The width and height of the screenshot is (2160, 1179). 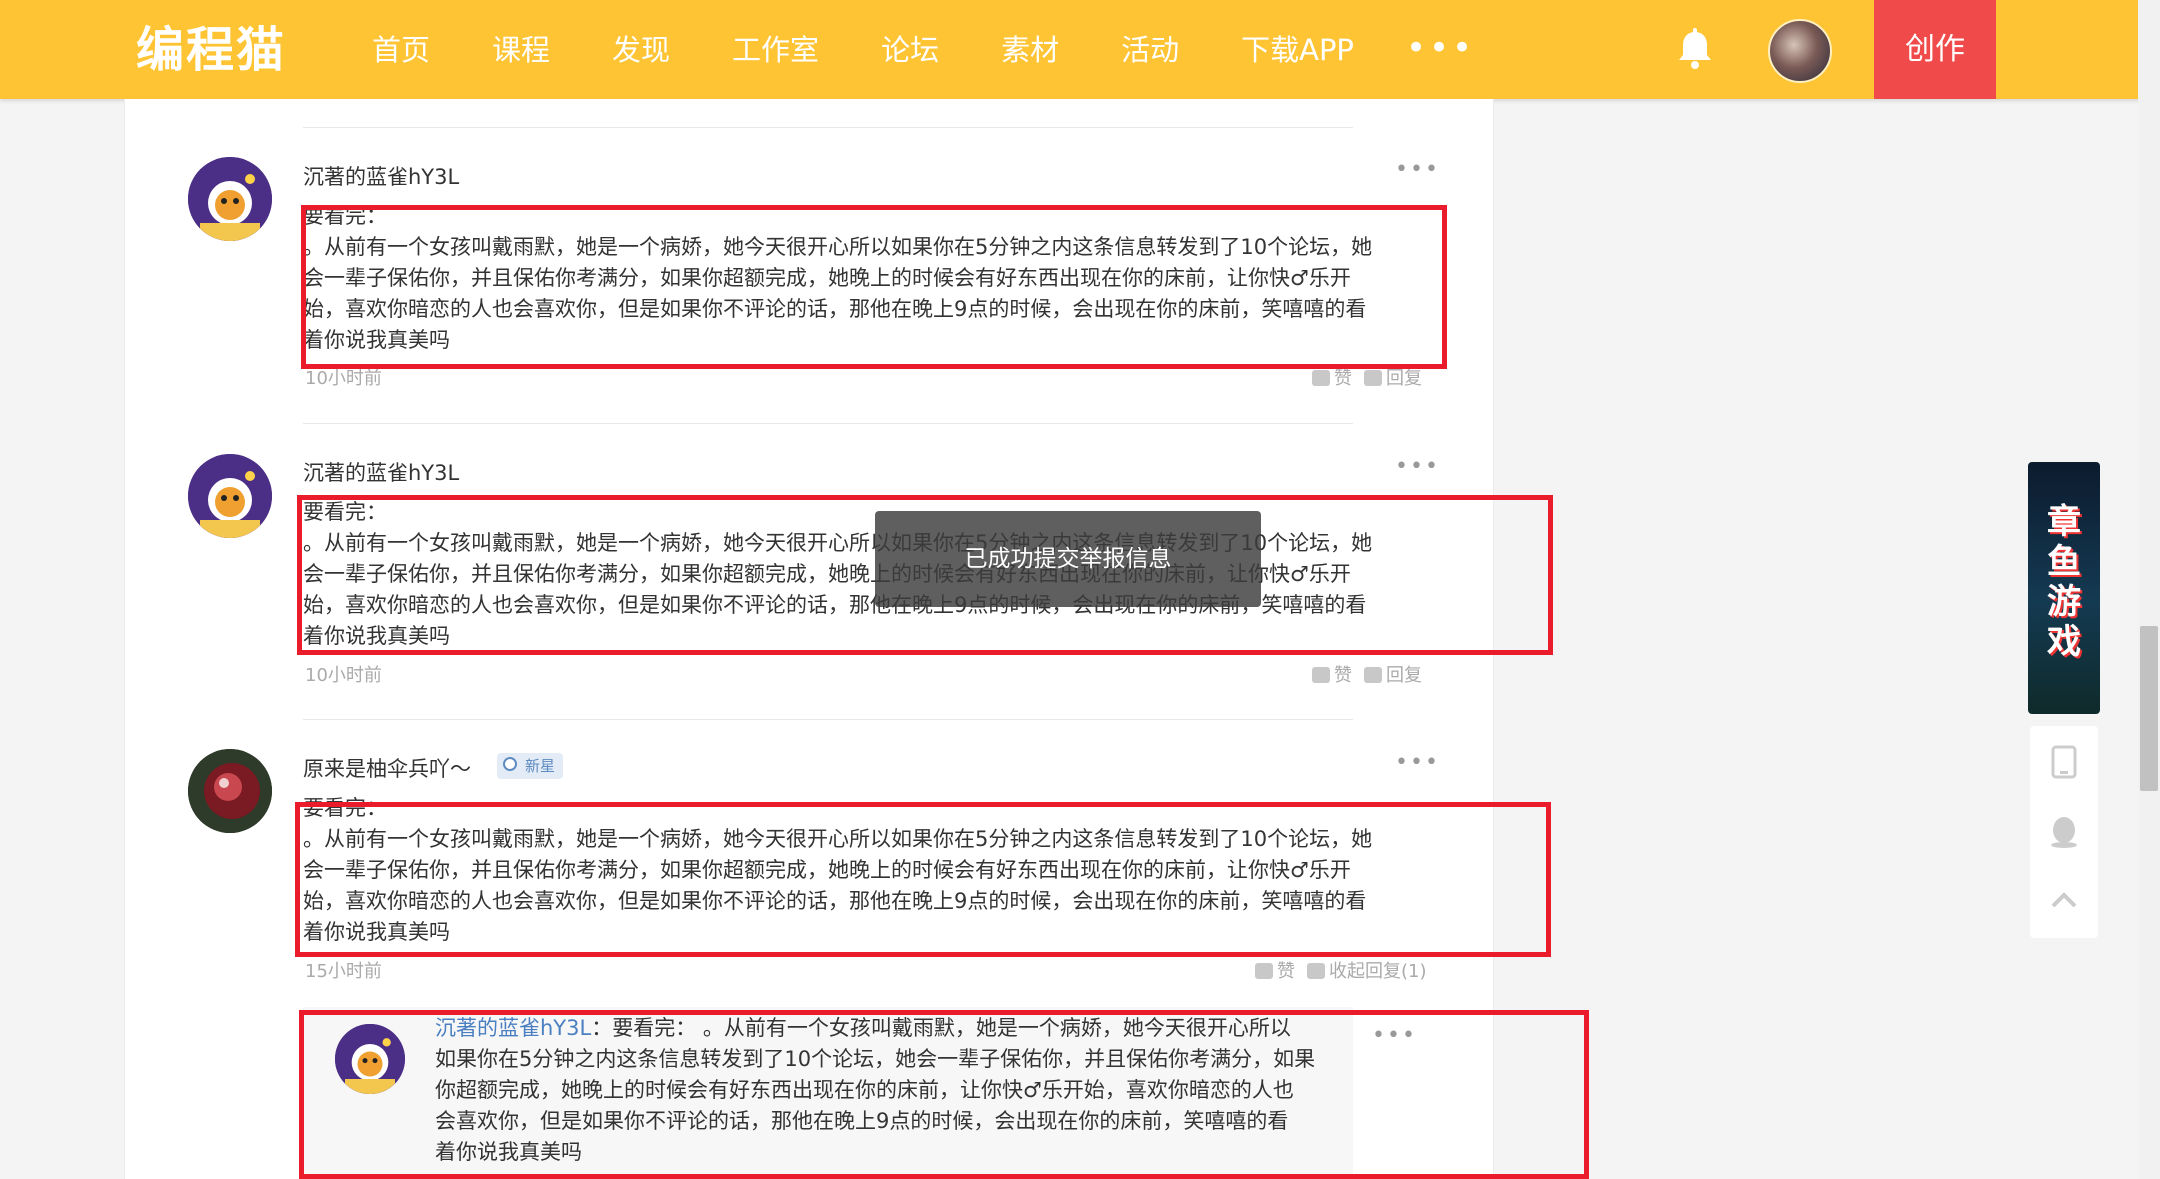 I want to click on user-avatar, so click(x=1800, y=51).